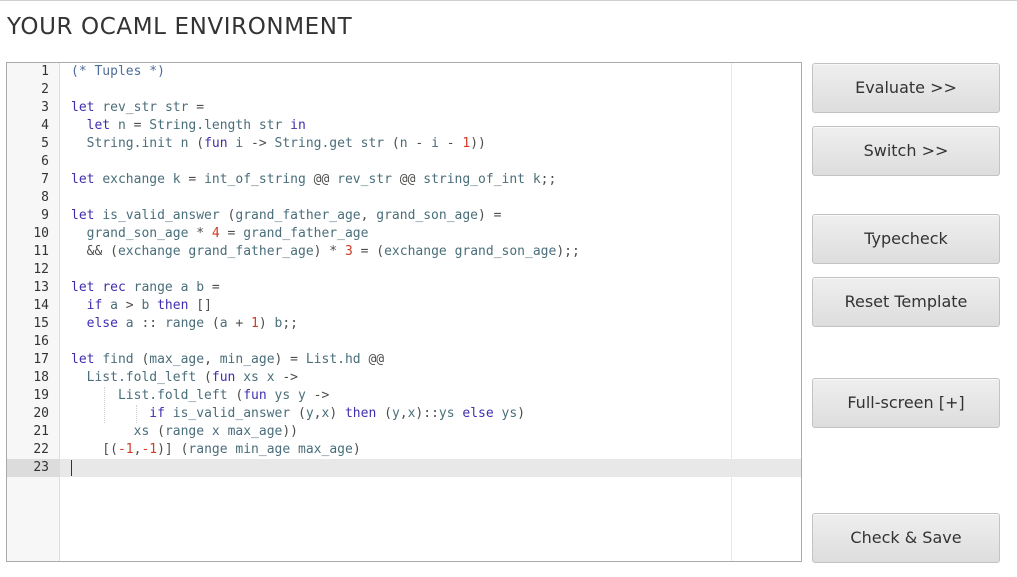  Describe the element at coordinates (404, 432) in the screenshot. I see `code-line: 21 xs (range x max_age))` at that location.